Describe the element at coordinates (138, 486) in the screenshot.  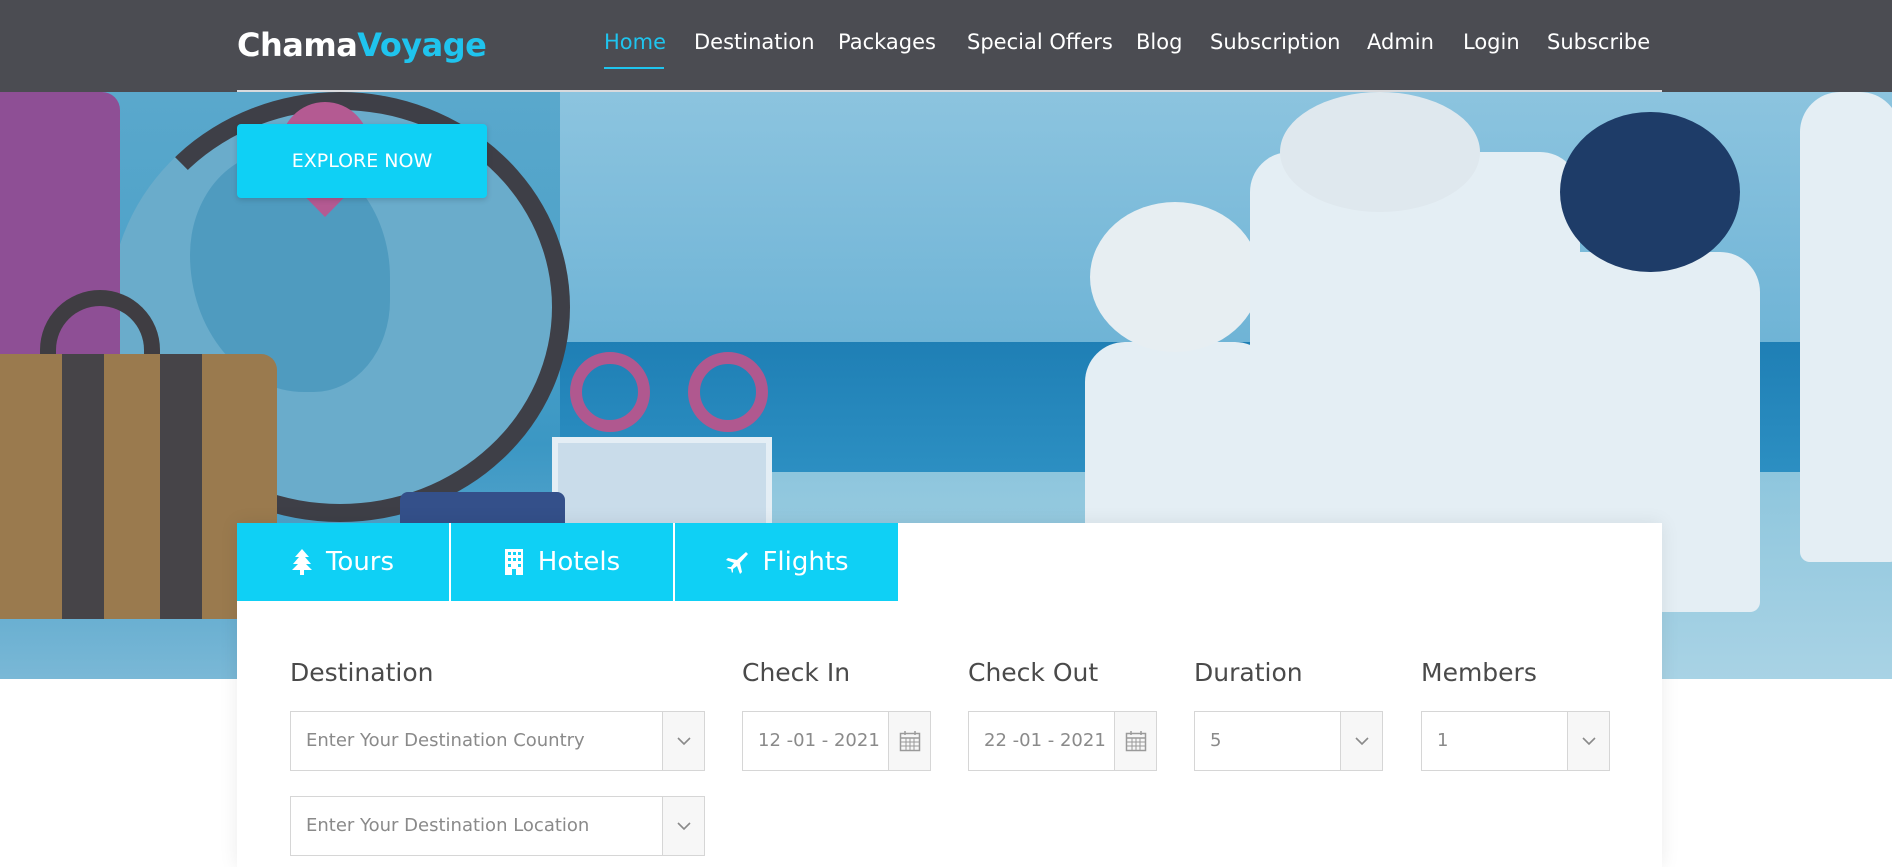
I see `brown-suitcase-illustration` at that location.